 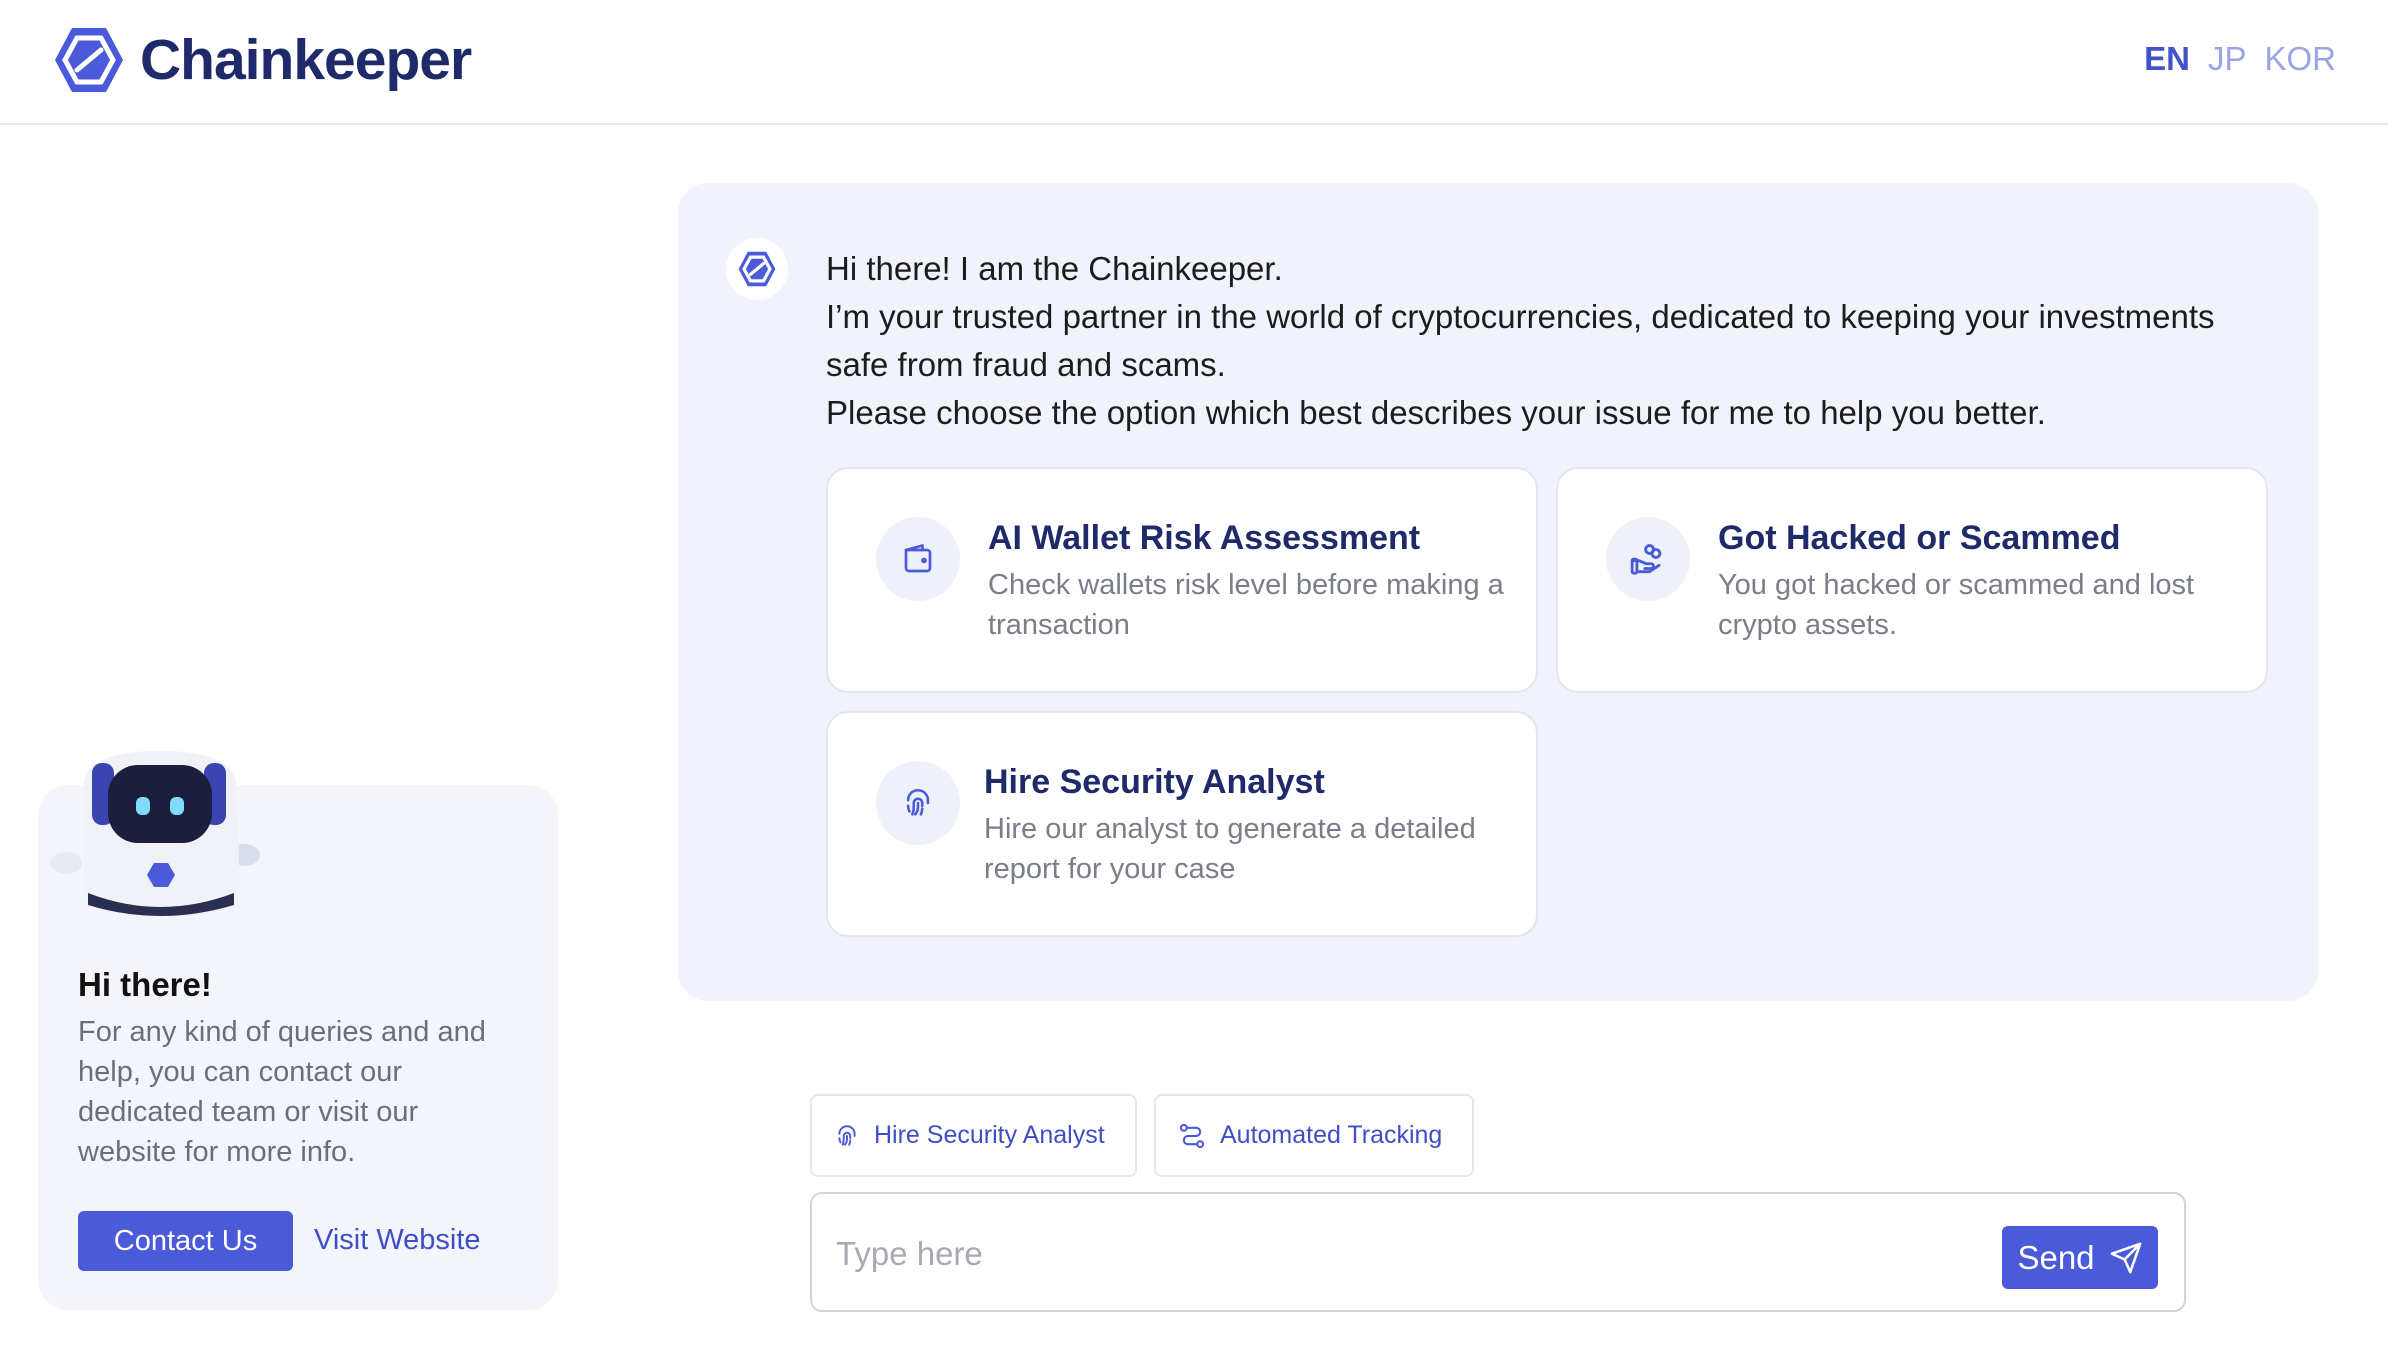 What do you see at coordinates (1154, 782) in the screenshot?
I see `option-title: Hire Security Analyst` at bounding box center [1154, 782].